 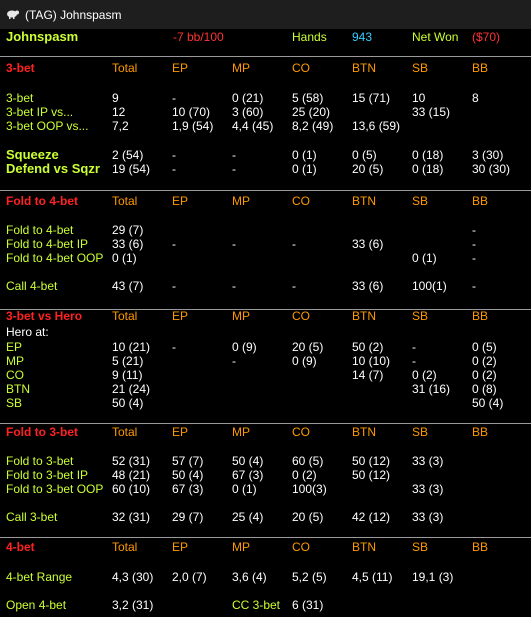 What do you see at coordinates (53, 168) in the screenshot?
I see `row-label: Defend vs Sqzr` at bounding box center [53, 168].